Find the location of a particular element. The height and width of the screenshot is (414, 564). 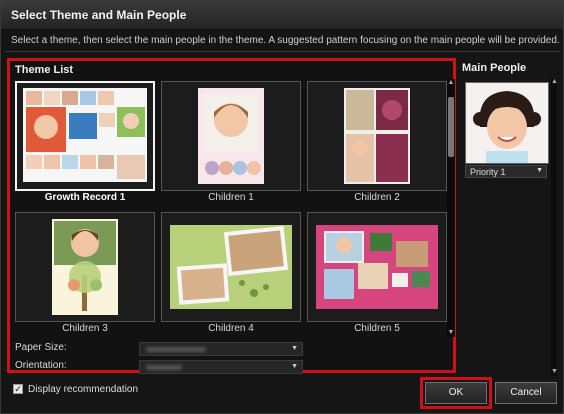

theme-item-label: Children 5 is located at coordinates (377, 328).